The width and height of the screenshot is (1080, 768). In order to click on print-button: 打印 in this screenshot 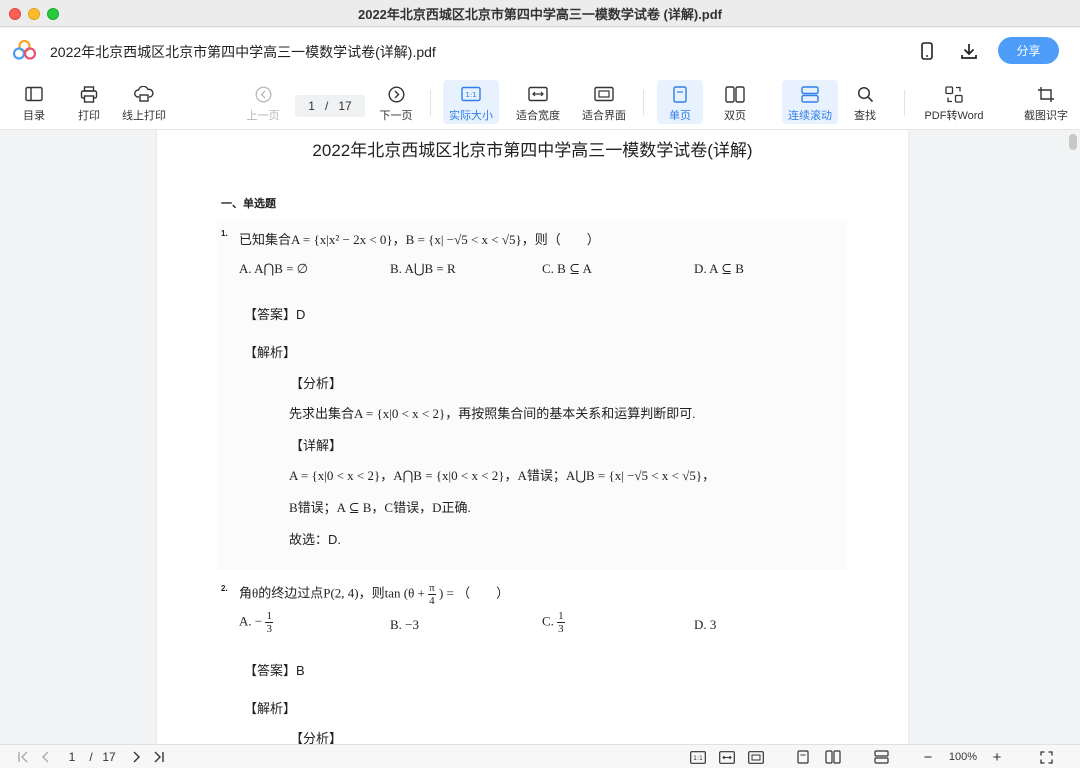, I will do `click(89, 102)`.